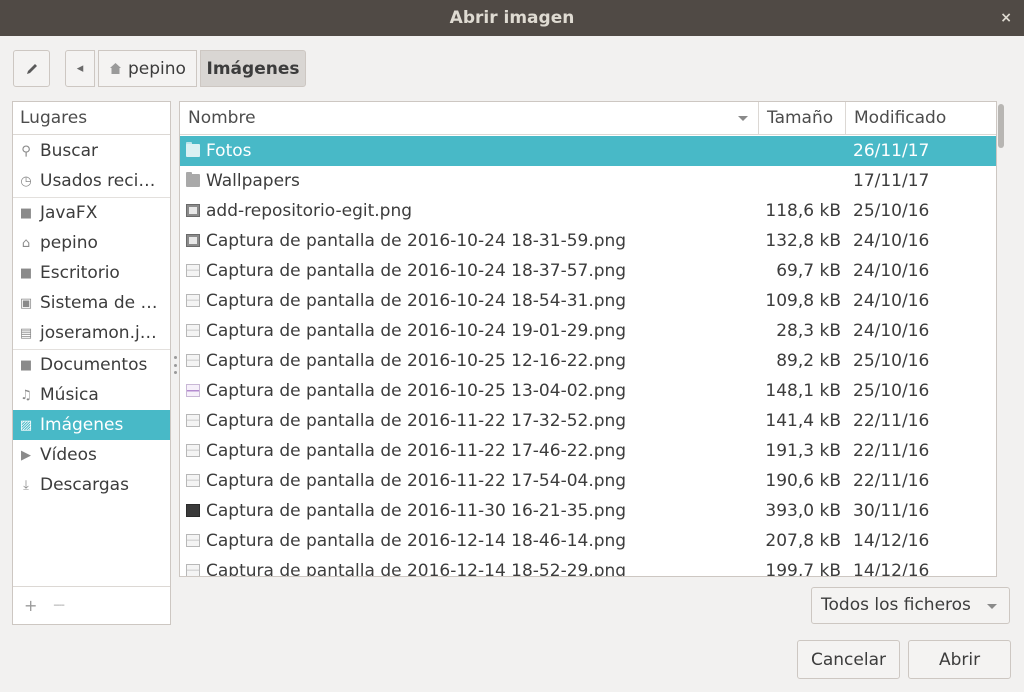 The image size is (1024, 692). I want to click on cancel-button: Cancelar, so click(848, 659).